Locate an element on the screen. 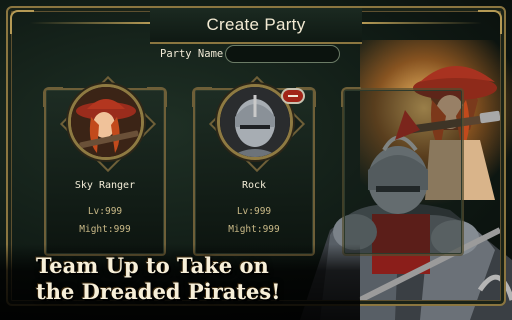  promo-line-2: the Dreaded Pirates! is located at coordinates (158, 291).